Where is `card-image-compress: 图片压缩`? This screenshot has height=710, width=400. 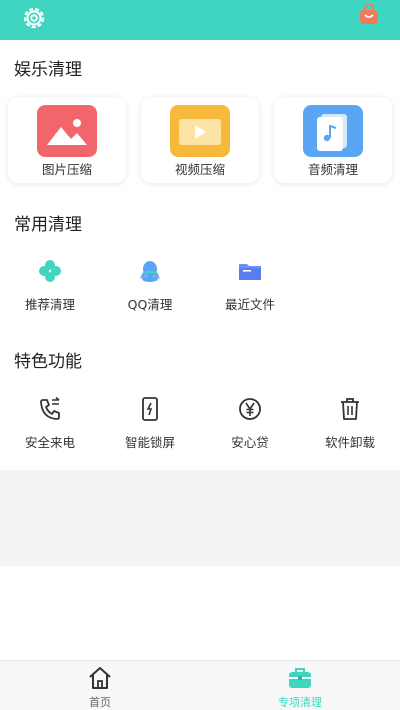 card-image-compress: 图片压缩 is located at coordinates (67, 140).